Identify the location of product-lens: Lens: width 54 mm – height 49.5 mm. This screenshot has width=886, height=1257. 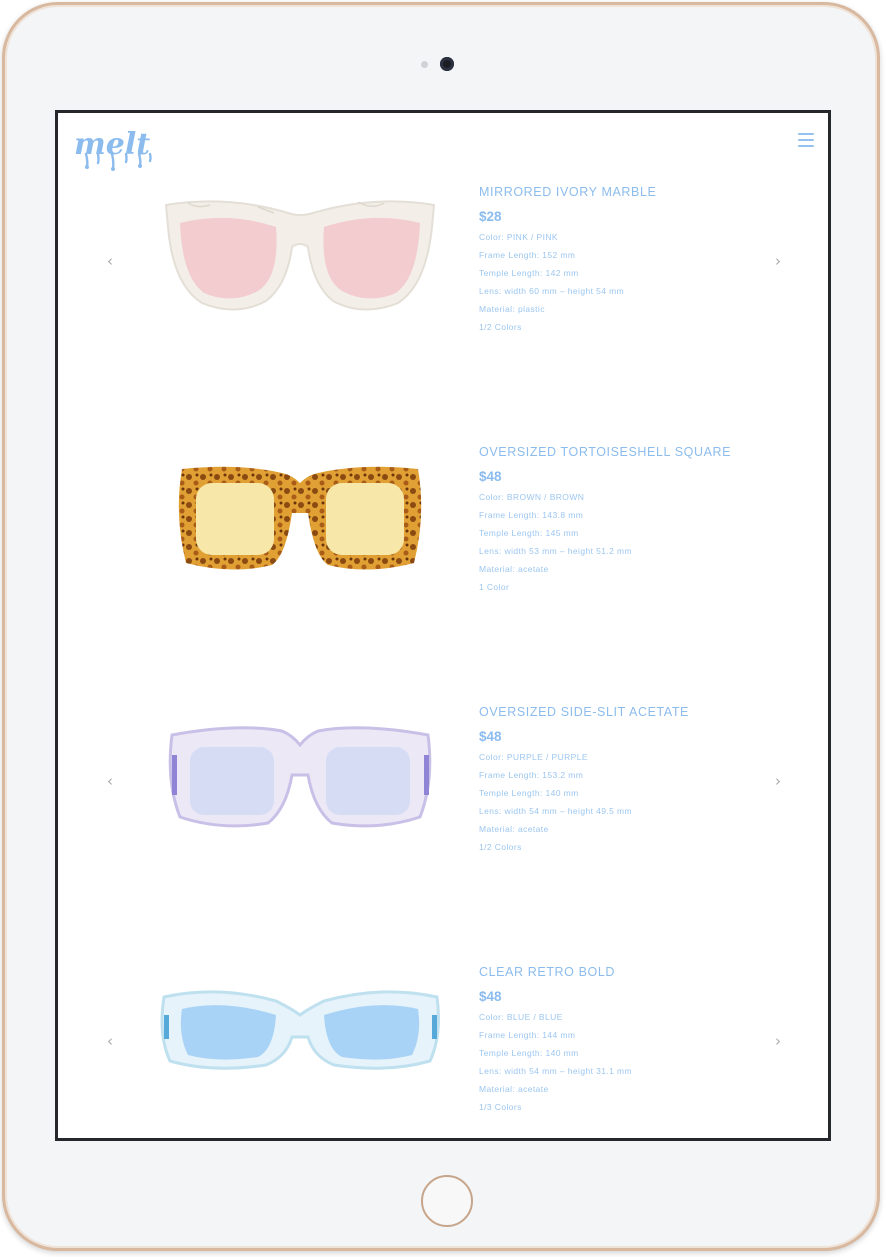
(555, 811).